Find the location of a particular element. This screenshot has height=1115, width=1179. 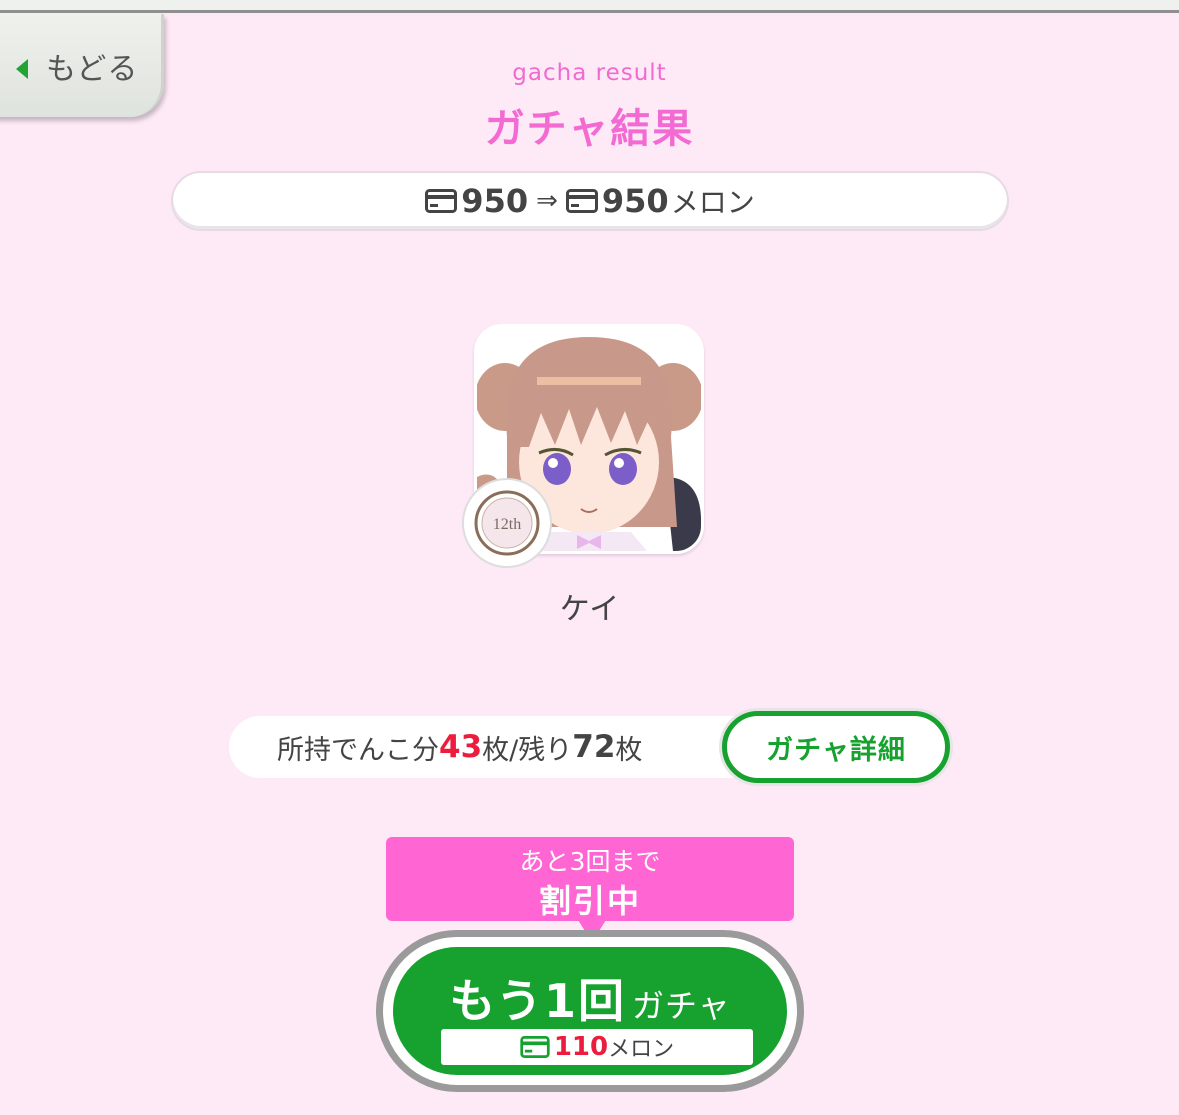

gacha-detail-button: ガチャ詳細 is located at coordinates (836, 747).